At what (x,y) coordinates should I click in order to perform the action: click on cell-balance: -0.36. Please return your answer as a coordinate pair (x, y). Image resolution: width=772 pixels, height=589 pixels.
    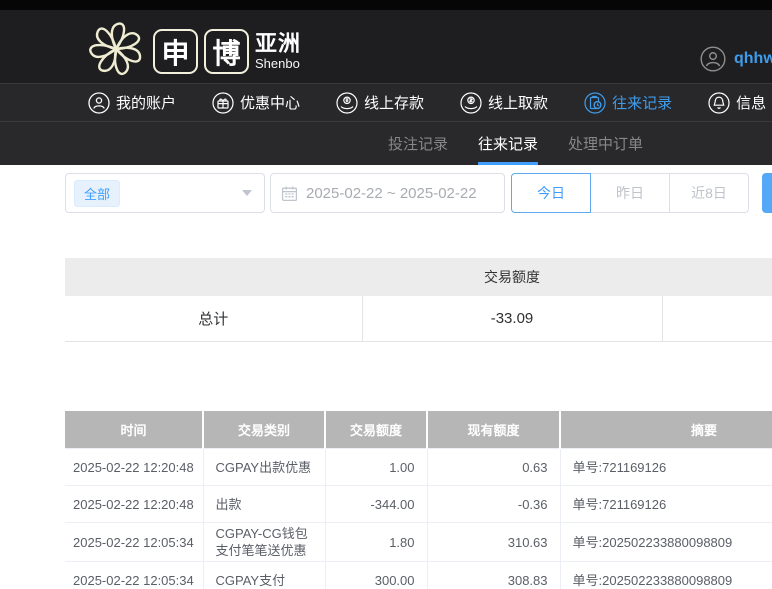
    Looking at the image, I should click on (493, 504).